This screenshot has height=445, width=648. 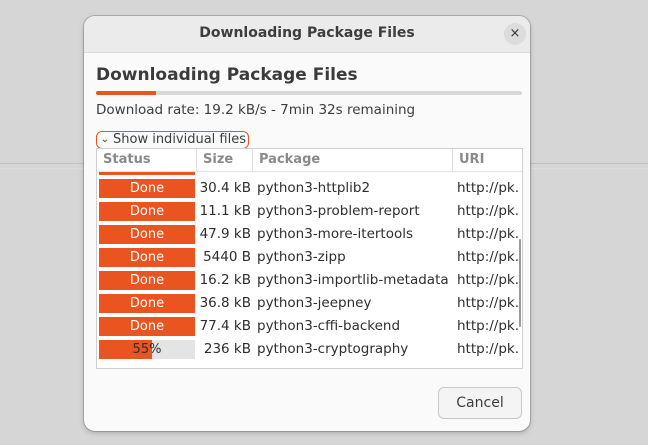 I want to click on file-list-header: Status Size Package URI, so click(x=309, y=160).